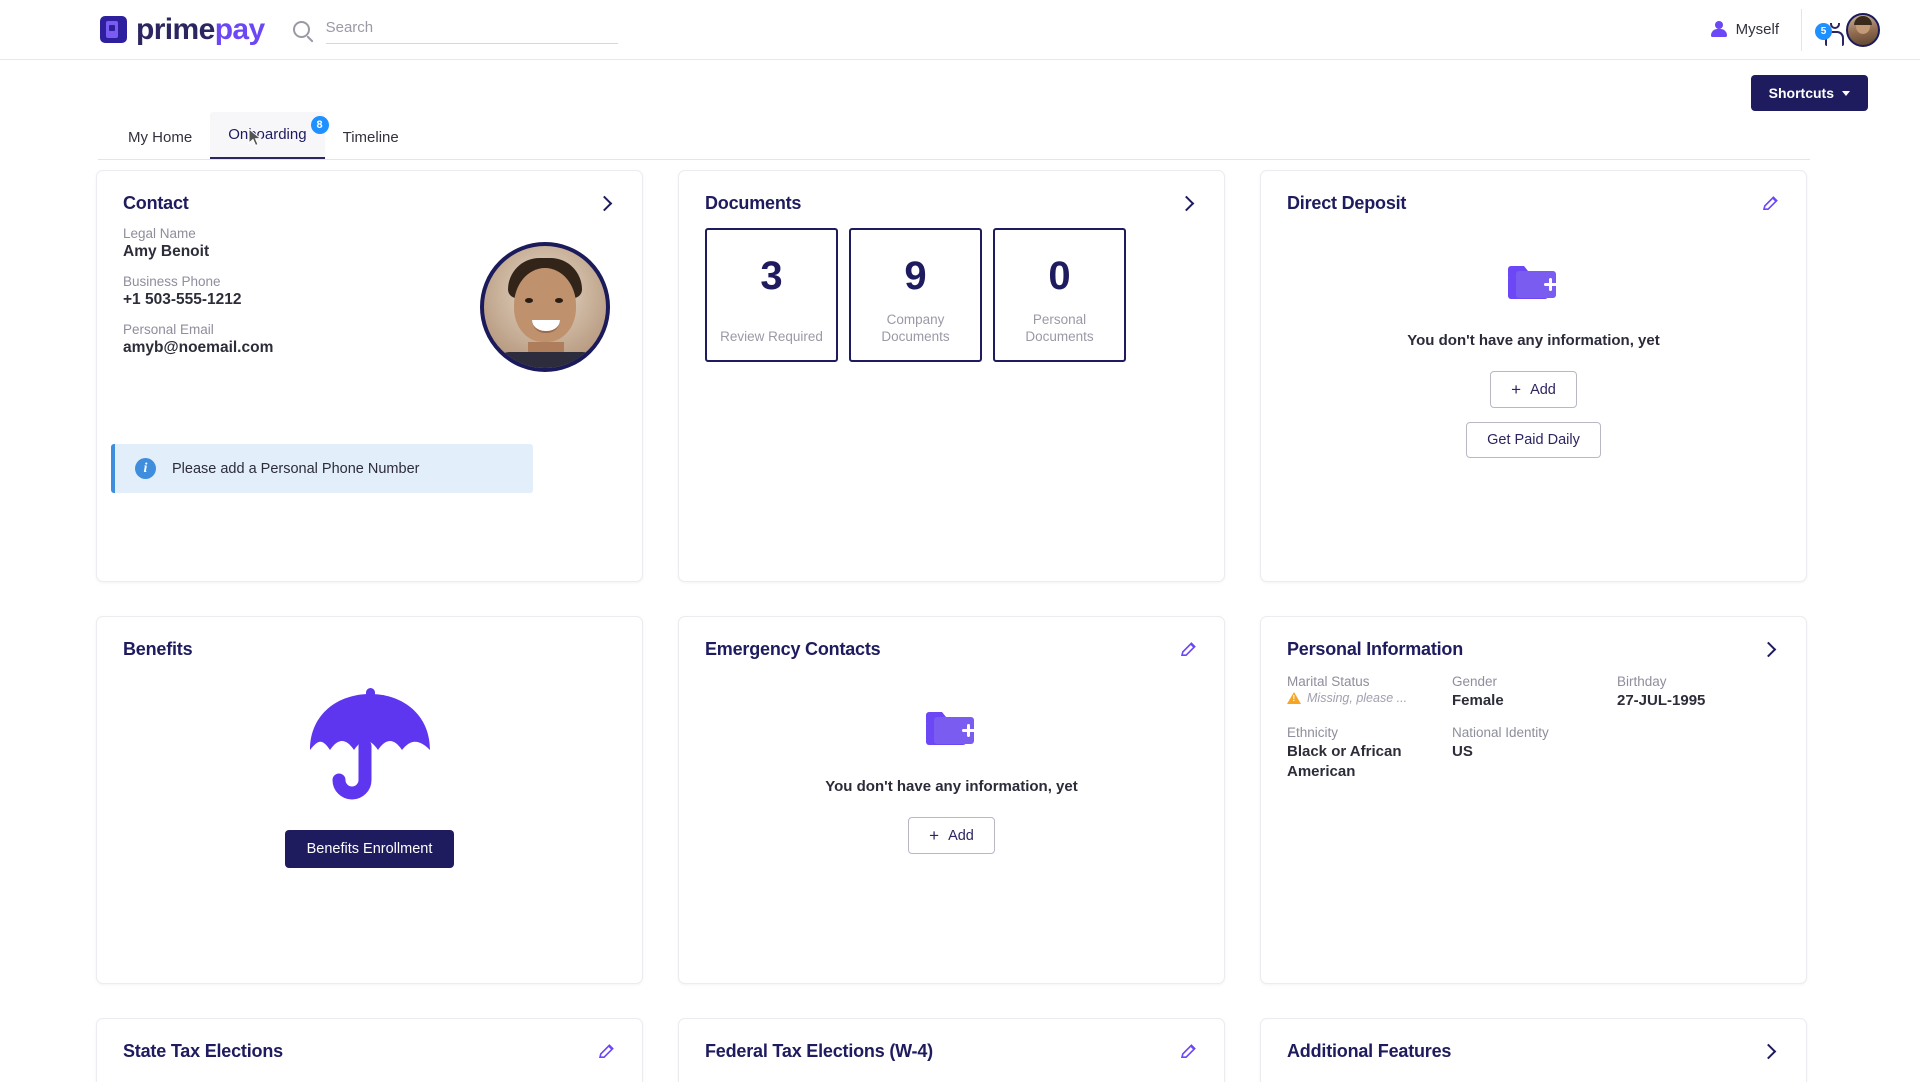 Image resolution: width=1920 pixels, height=1082 pixels. I want to click on card-state-tax-elections: State Tax Elections, so click(369, 1050).